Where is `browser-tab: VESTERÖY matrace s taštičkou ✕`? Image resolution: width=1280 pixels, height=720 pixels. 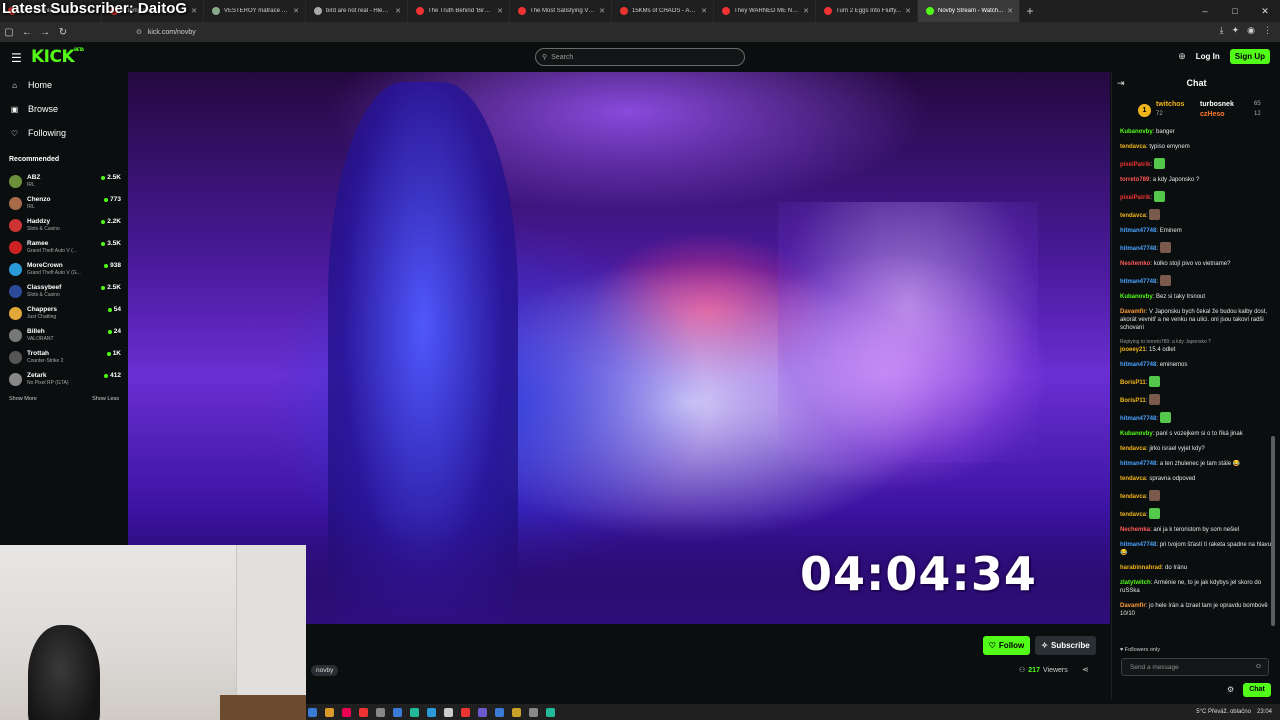
browser-tab: VESTERÖY matrace s taštičkou ✕ is located at coordinates (255, 11).